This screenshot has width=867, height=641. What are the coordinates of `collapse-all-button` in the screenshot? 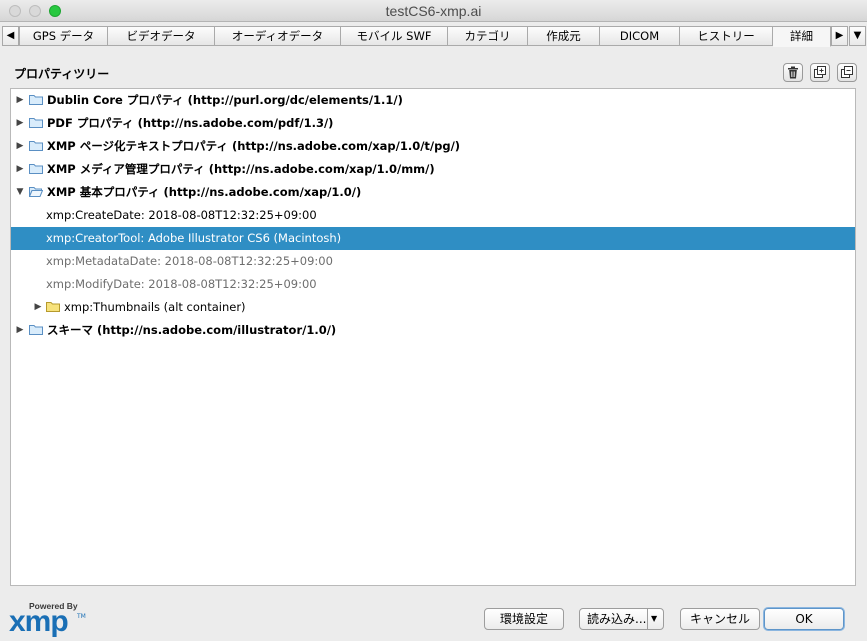 It's located at (847, 72).